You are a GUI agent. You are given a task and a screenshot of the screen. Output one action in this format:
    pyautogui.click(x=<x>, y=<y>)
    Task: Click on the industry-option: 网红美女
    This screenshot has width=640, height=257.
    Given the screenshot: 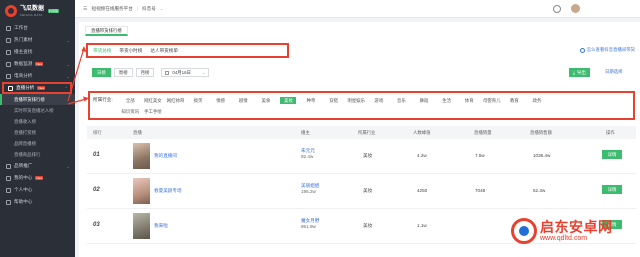 What is the action you would take?
    pyautogui.click(x=153, y=100)
    